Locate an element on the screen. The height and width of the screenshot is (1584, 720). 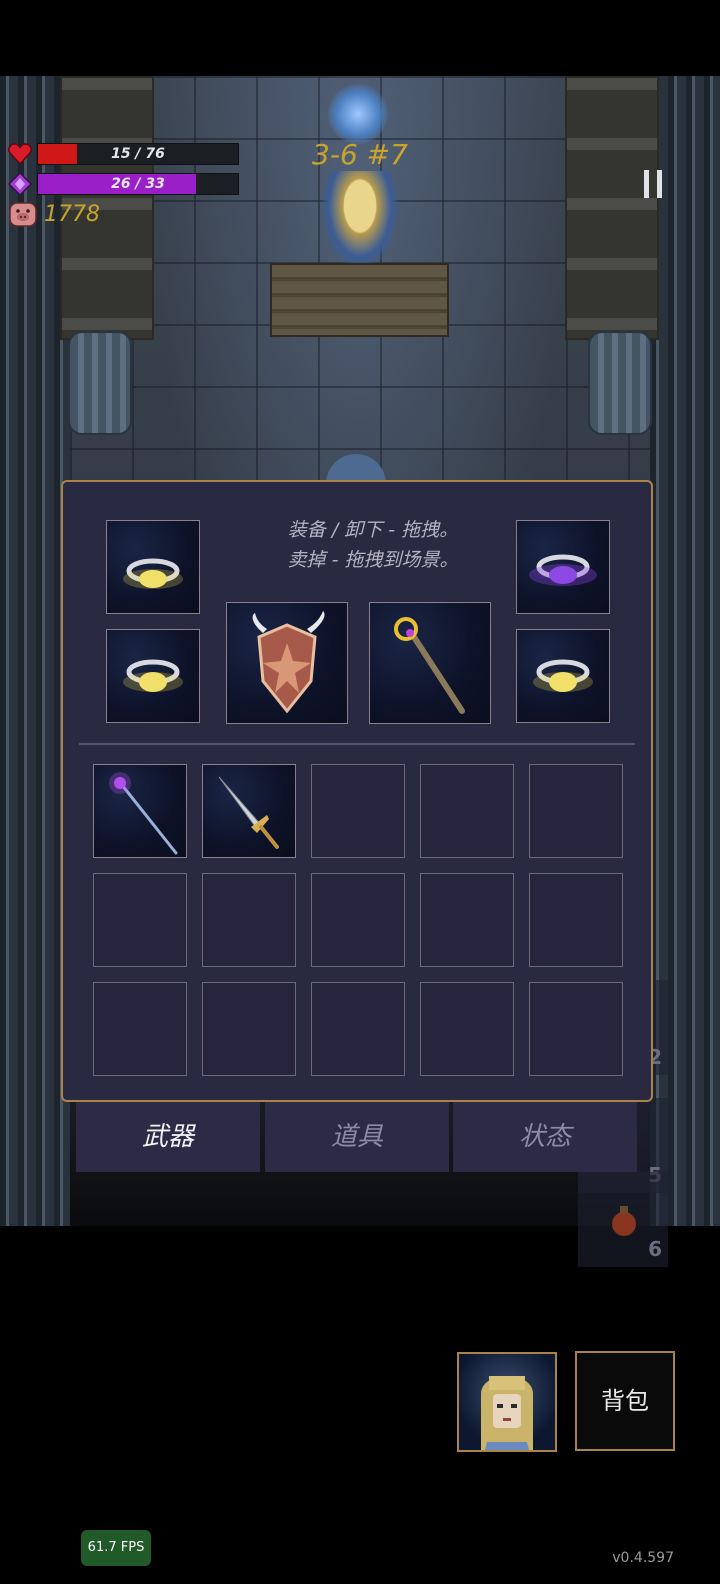
bookshelf-right is located at coordinates (612, 208).